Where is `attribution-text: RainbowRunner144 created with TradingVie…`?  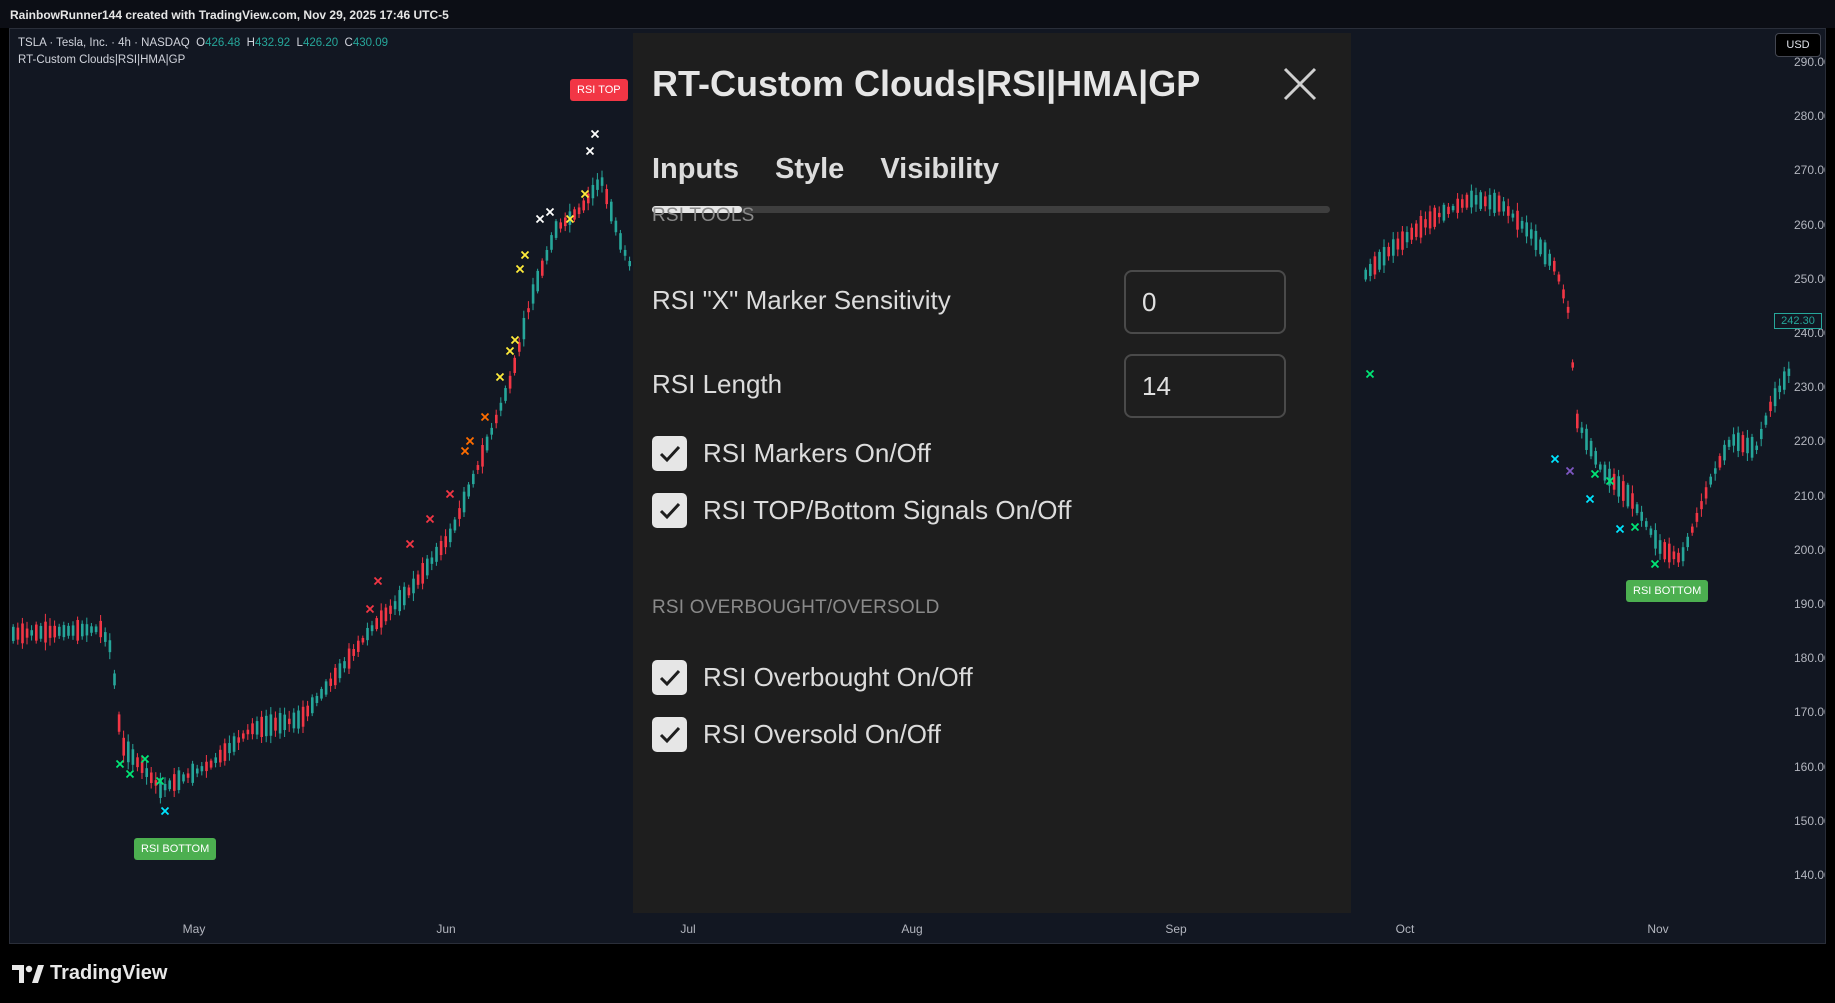
attribution-text: RainbowRunner144 created with TradingVie… is located at coordinates (229, 15).